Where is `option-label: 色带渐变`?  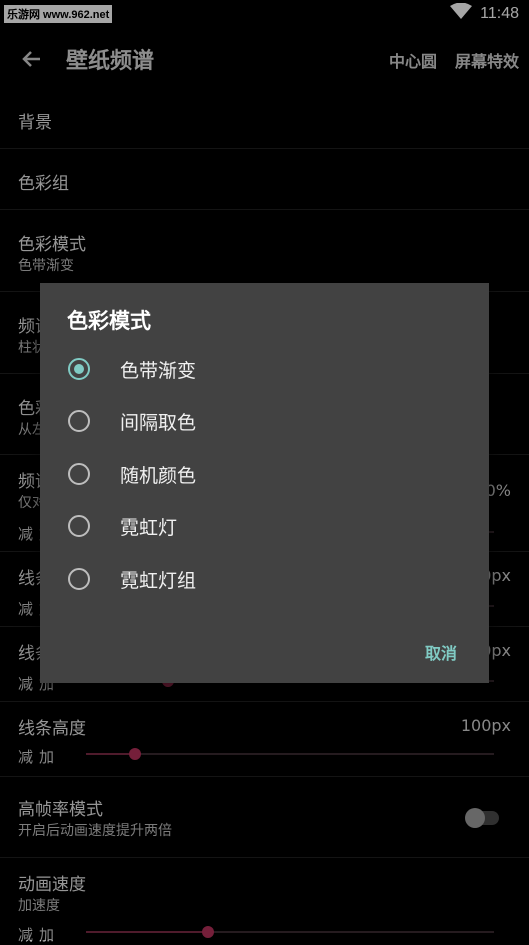
option-label: 色带渐变 is located at coordinates (158, 371).